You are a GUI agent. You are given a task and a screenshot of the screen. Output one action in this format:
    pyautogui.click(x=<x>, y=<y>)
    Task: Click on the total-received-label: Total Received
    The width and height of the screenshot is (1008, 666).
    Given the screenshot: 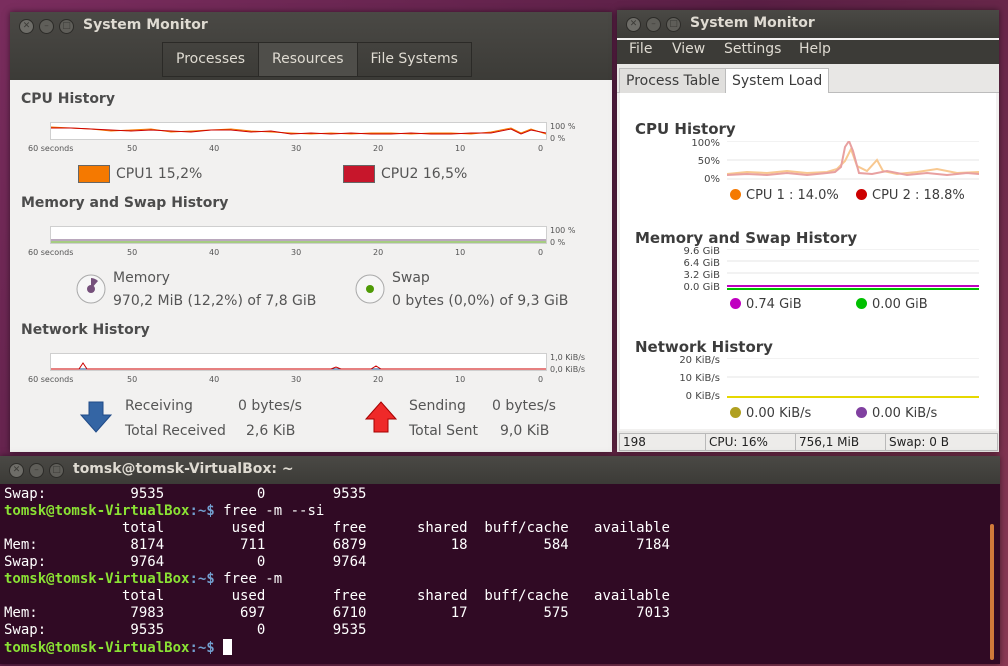 What is the action you would take?
    pyautogui.click(x=175, y=431)
    